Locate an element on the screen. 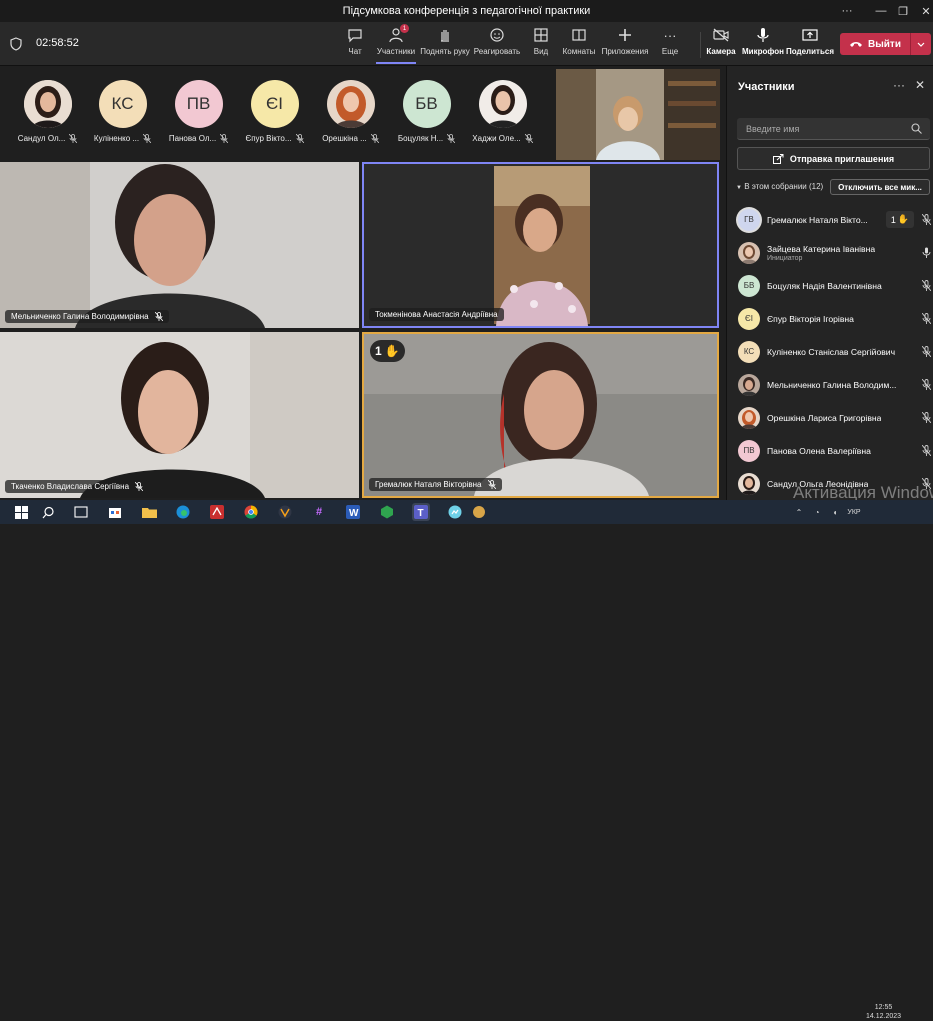 The height and width of the screenshot is (1021, 933). avatar: ПВ is located at coordinates (198, 104).